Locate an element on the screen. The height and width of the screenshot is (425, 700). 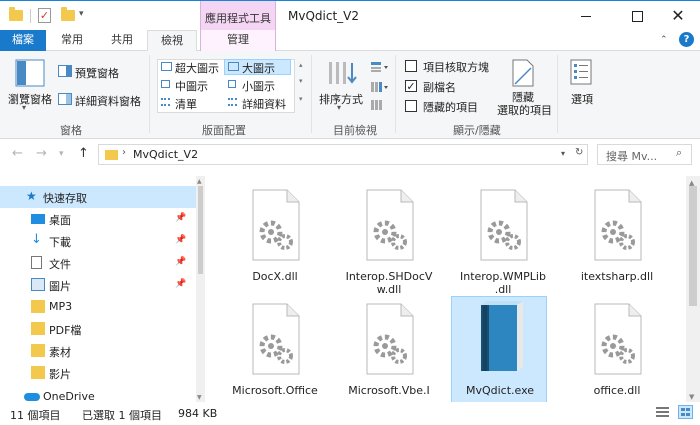
extra-large-icons-option: 超大圖示 is located at coordinates (197, 68).